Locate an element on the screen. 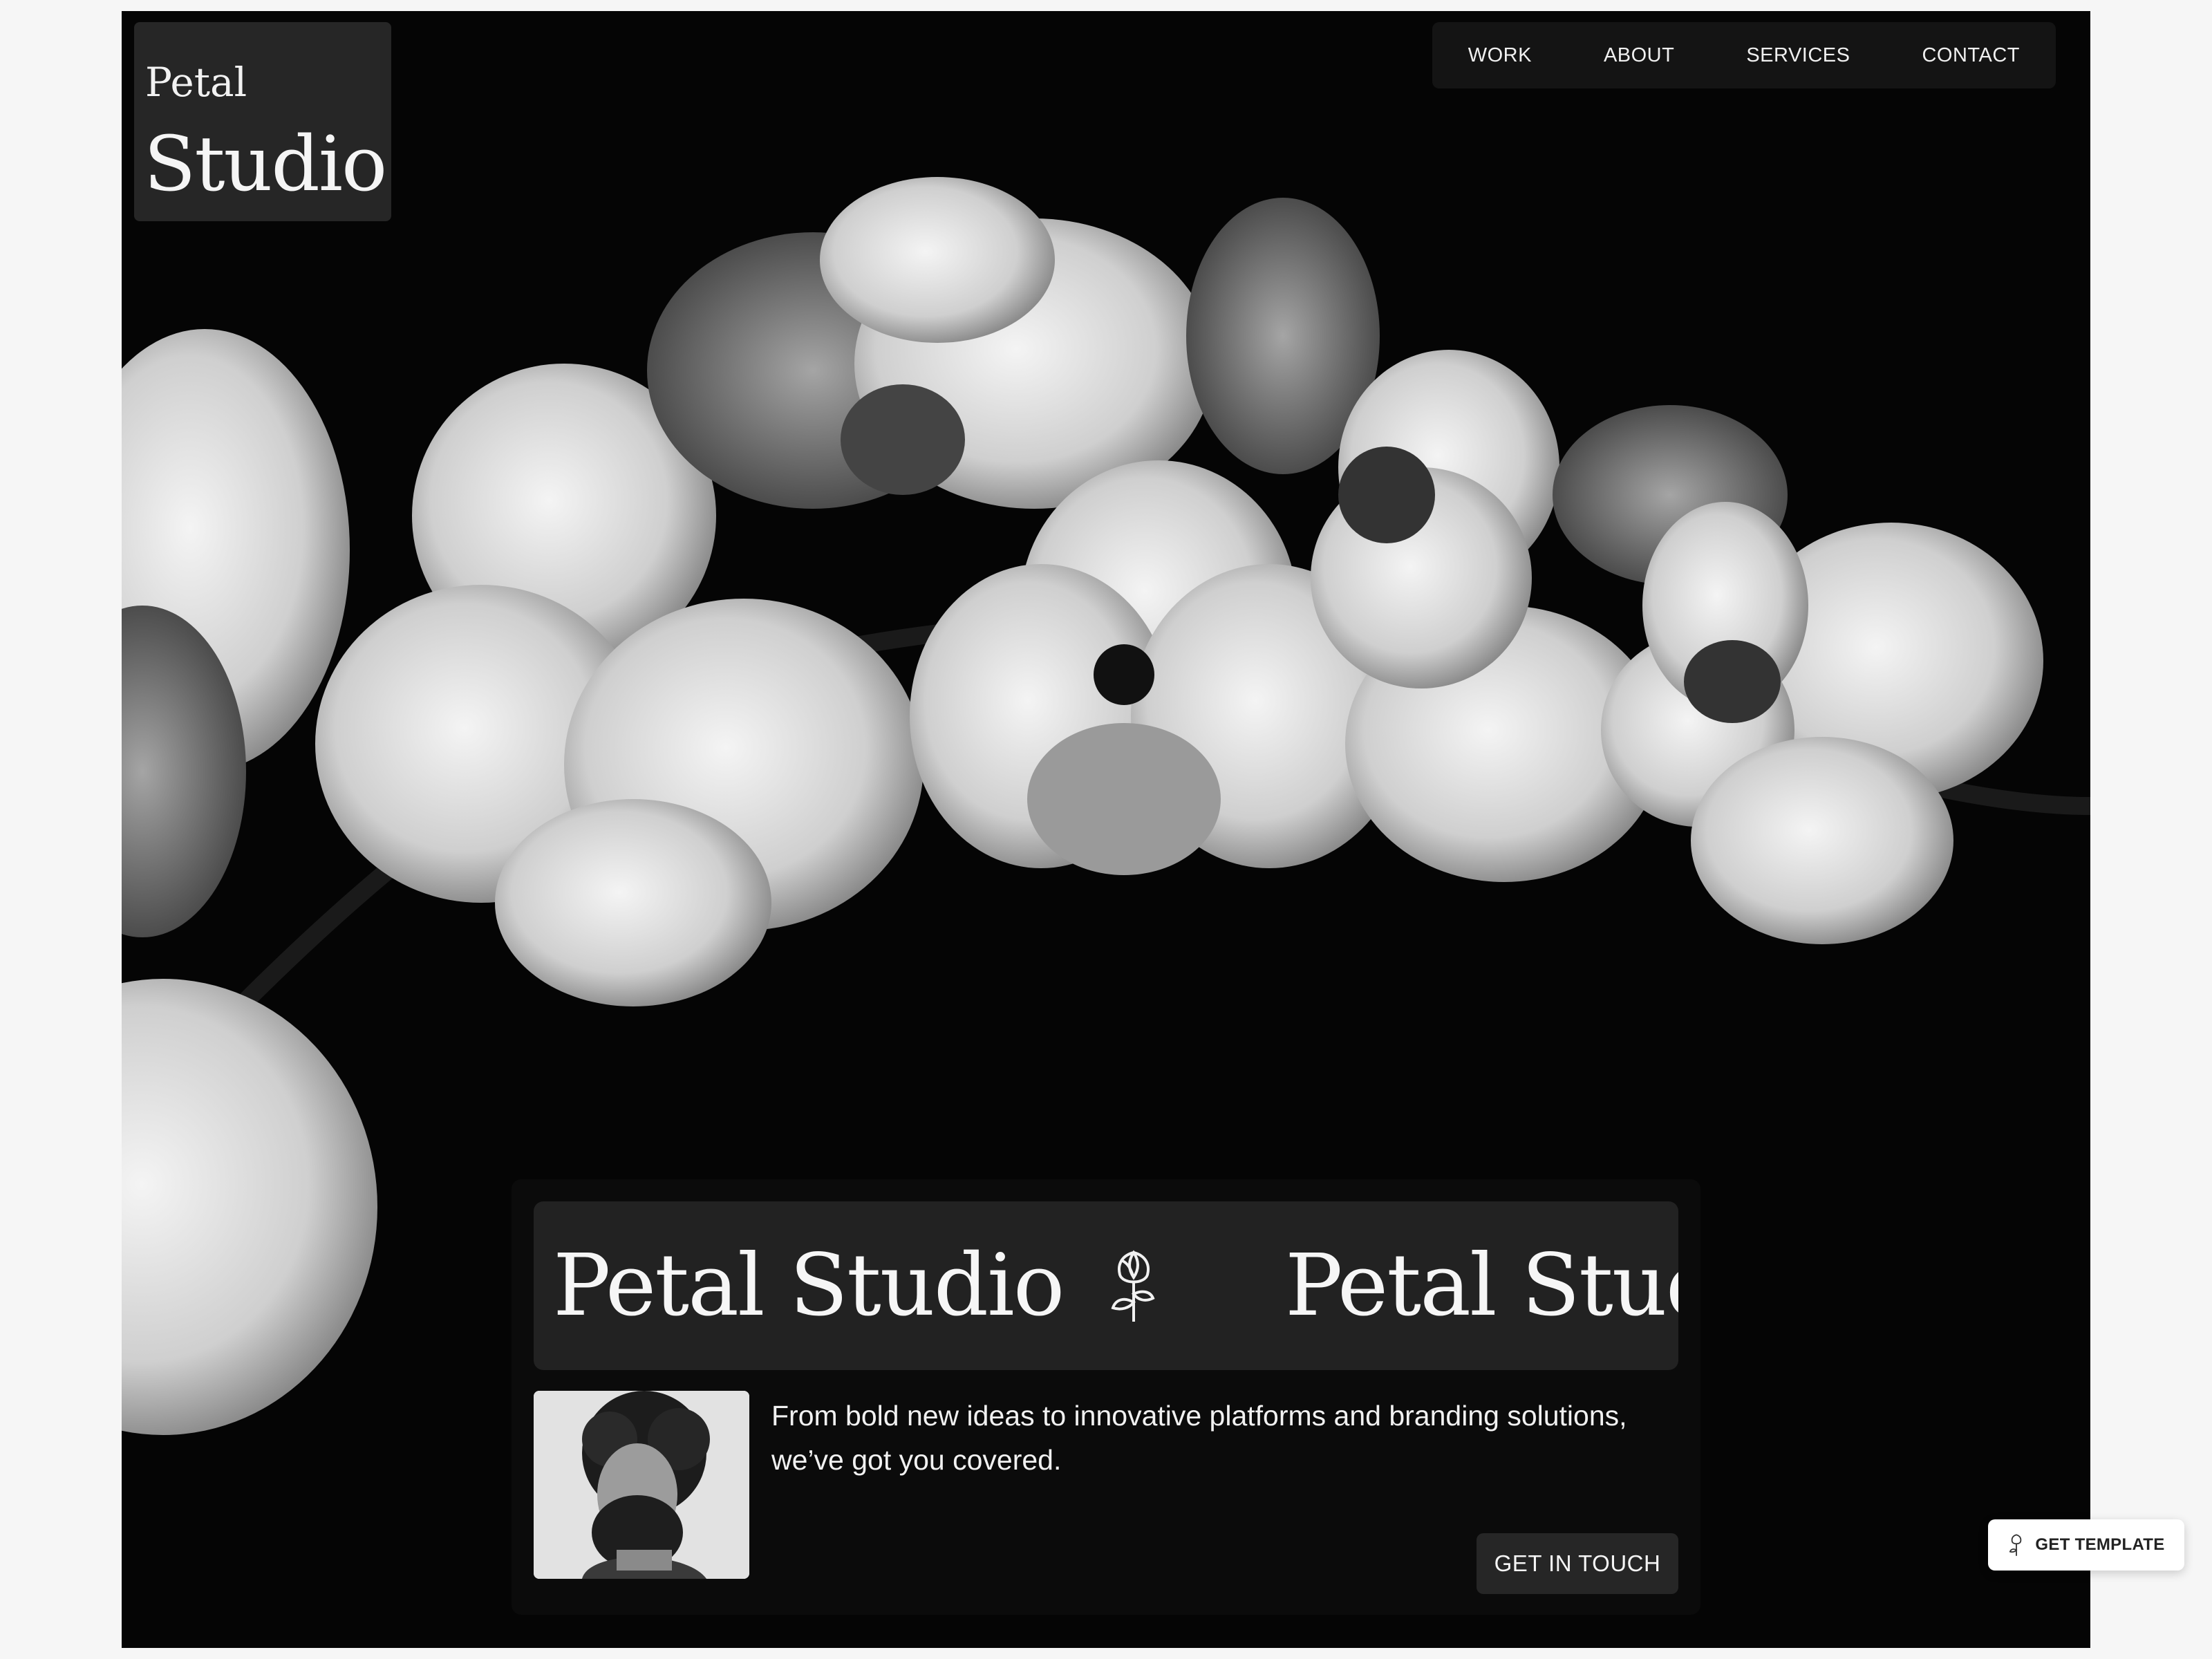  get-template-button: GET TEMPLATE is located at coordinates (2086, 1545).